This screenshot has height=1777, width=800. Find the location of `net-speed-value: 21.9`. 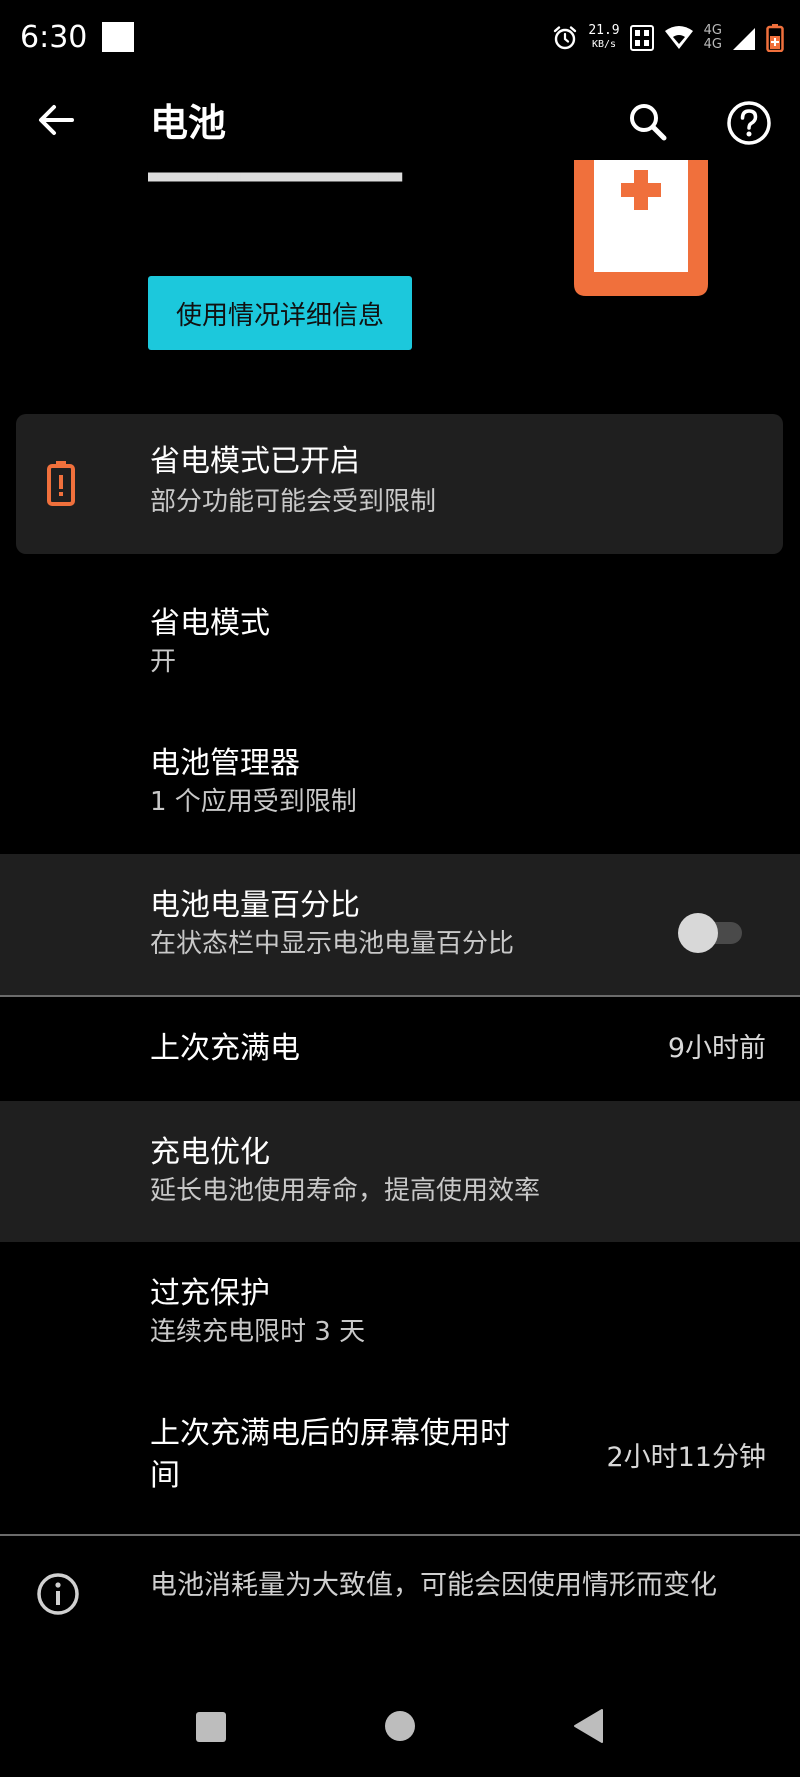

net-speed-value: 21.9 is located at coordinates (604, 30).